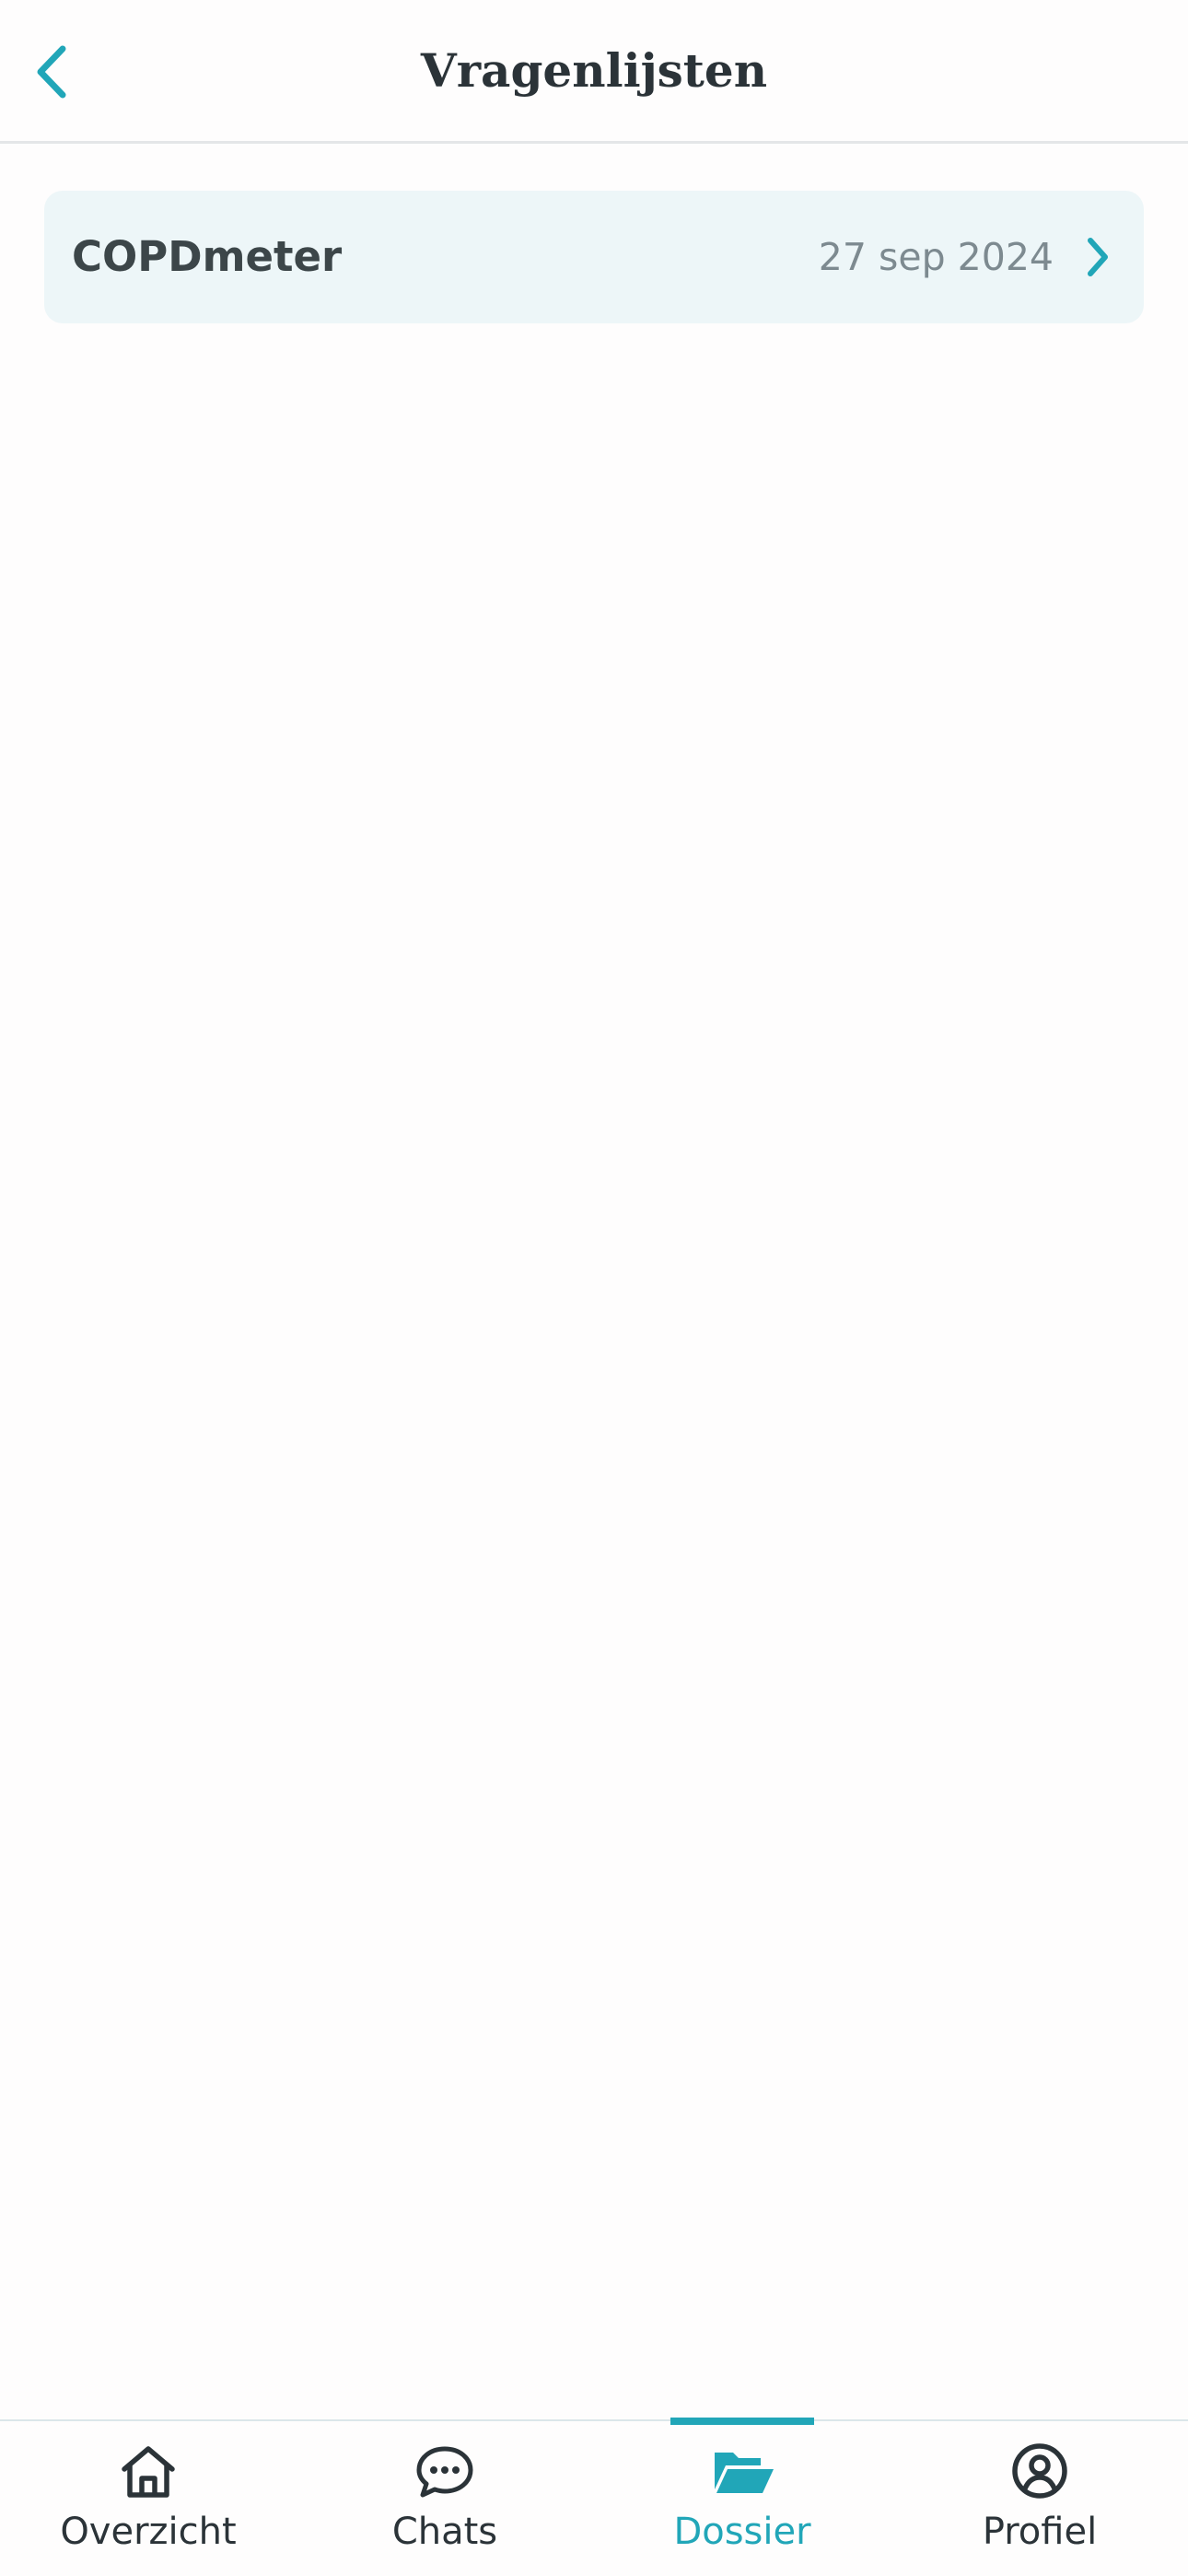  I want to click on questionnaire-date: 27 sep 2024, so click(936, 257).